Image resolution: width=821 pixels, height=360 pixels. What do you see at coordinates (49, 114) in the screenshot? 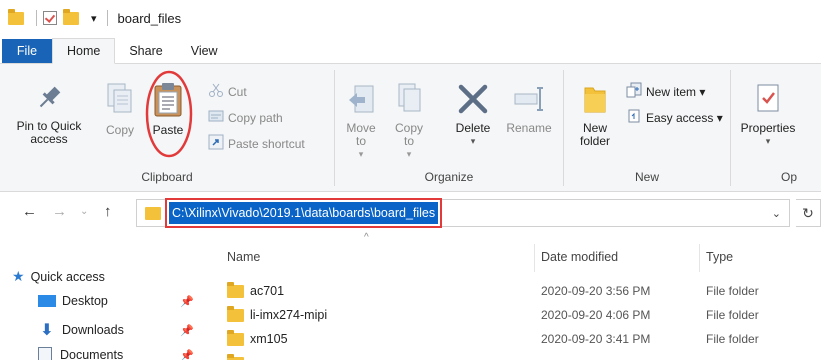
I see `pin-to-quick-access-button: Pin to Quick access` at bounding box center [49, 114].